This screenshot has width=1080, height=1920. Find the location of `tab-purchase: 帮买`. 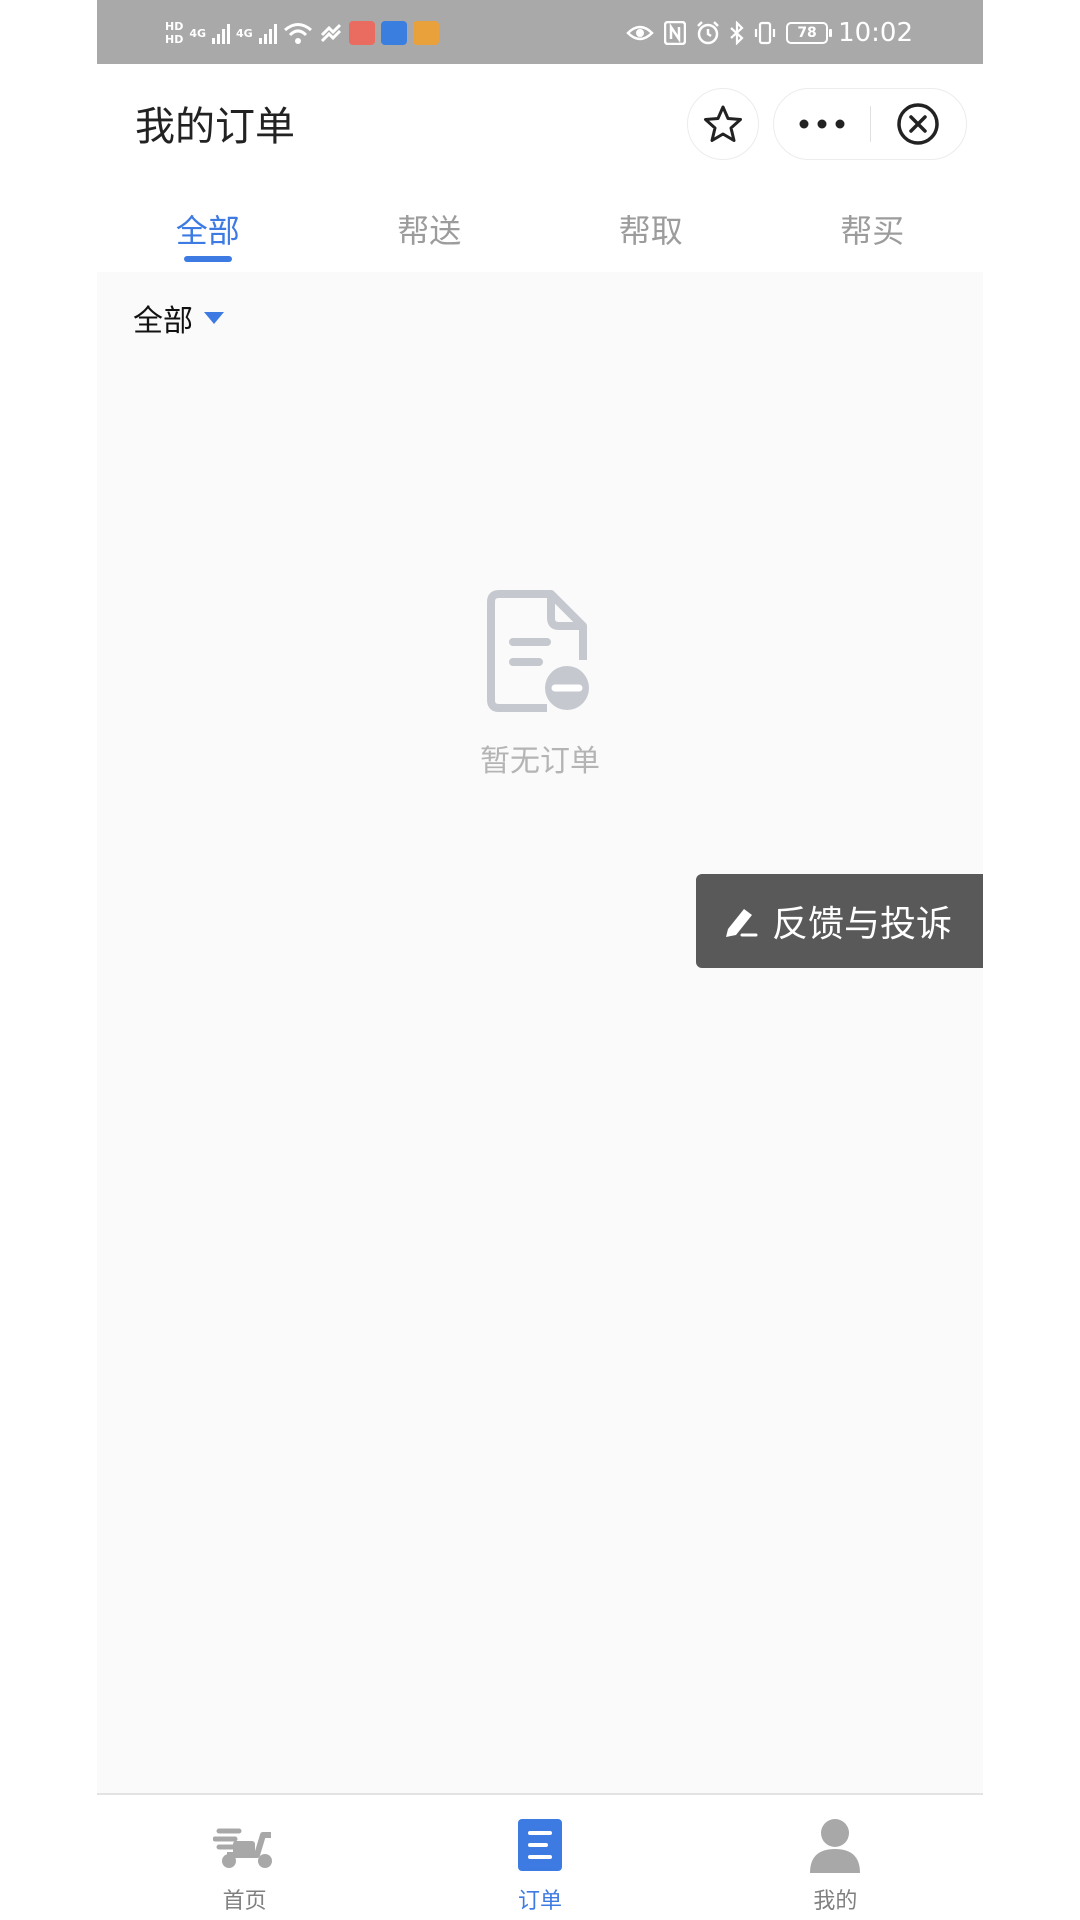

tab-purchase: 帮买 is located at coordinates (873, 224).